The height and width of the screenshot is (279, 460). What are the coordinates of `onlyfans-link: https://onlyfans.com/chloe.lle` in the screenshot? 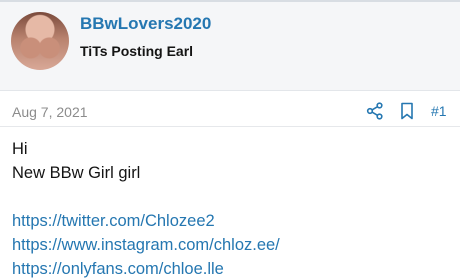 It's located at (118, 269).